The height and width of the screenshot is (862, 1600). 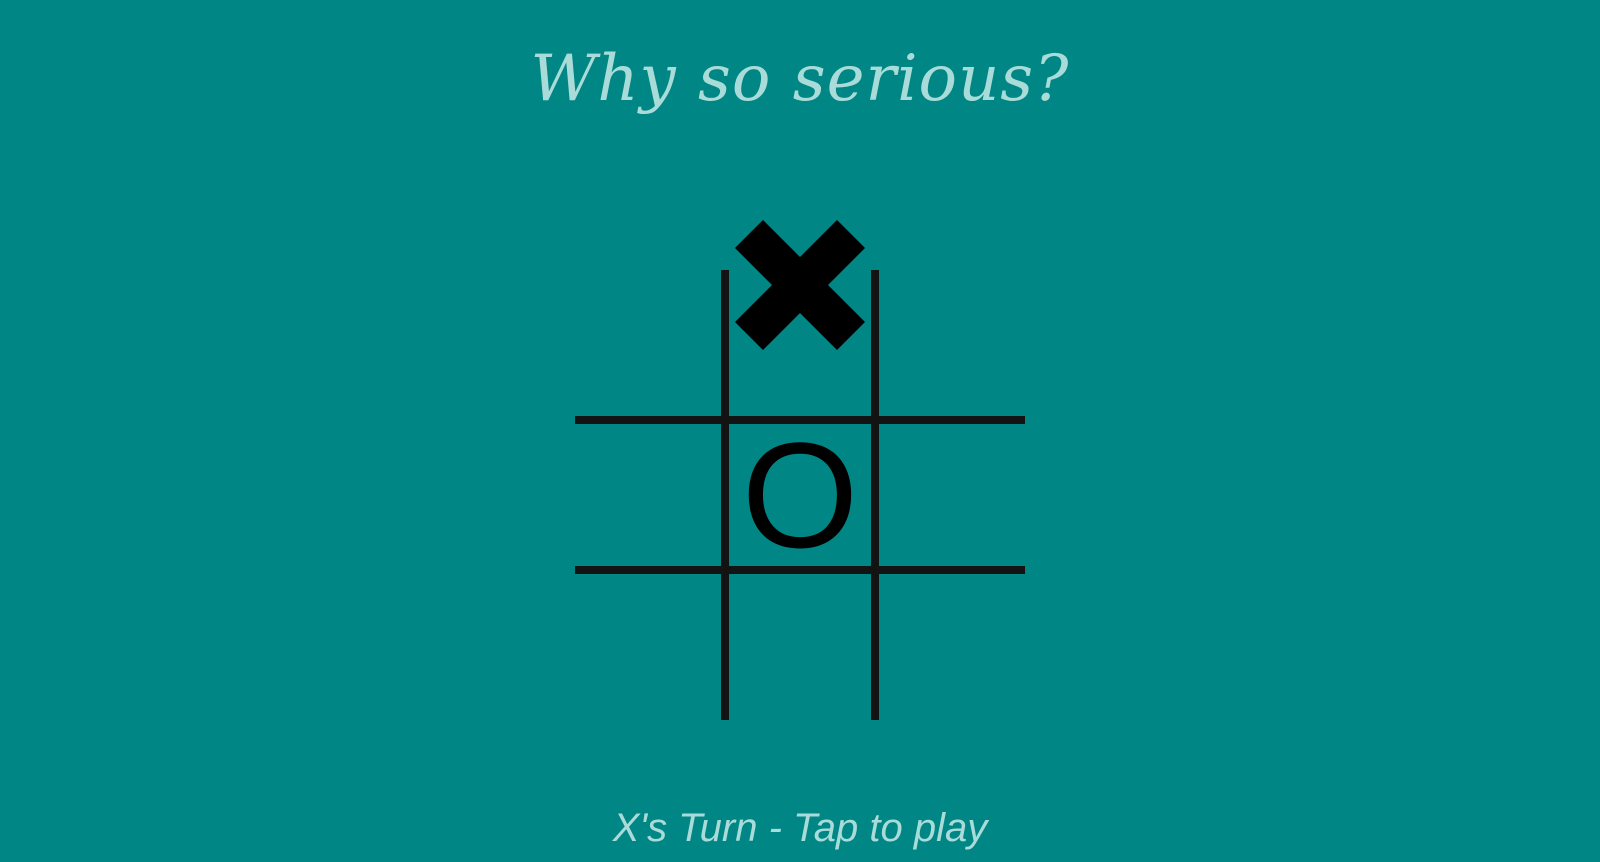 I want to click on o-mark: O, so click(x=800, y=495).